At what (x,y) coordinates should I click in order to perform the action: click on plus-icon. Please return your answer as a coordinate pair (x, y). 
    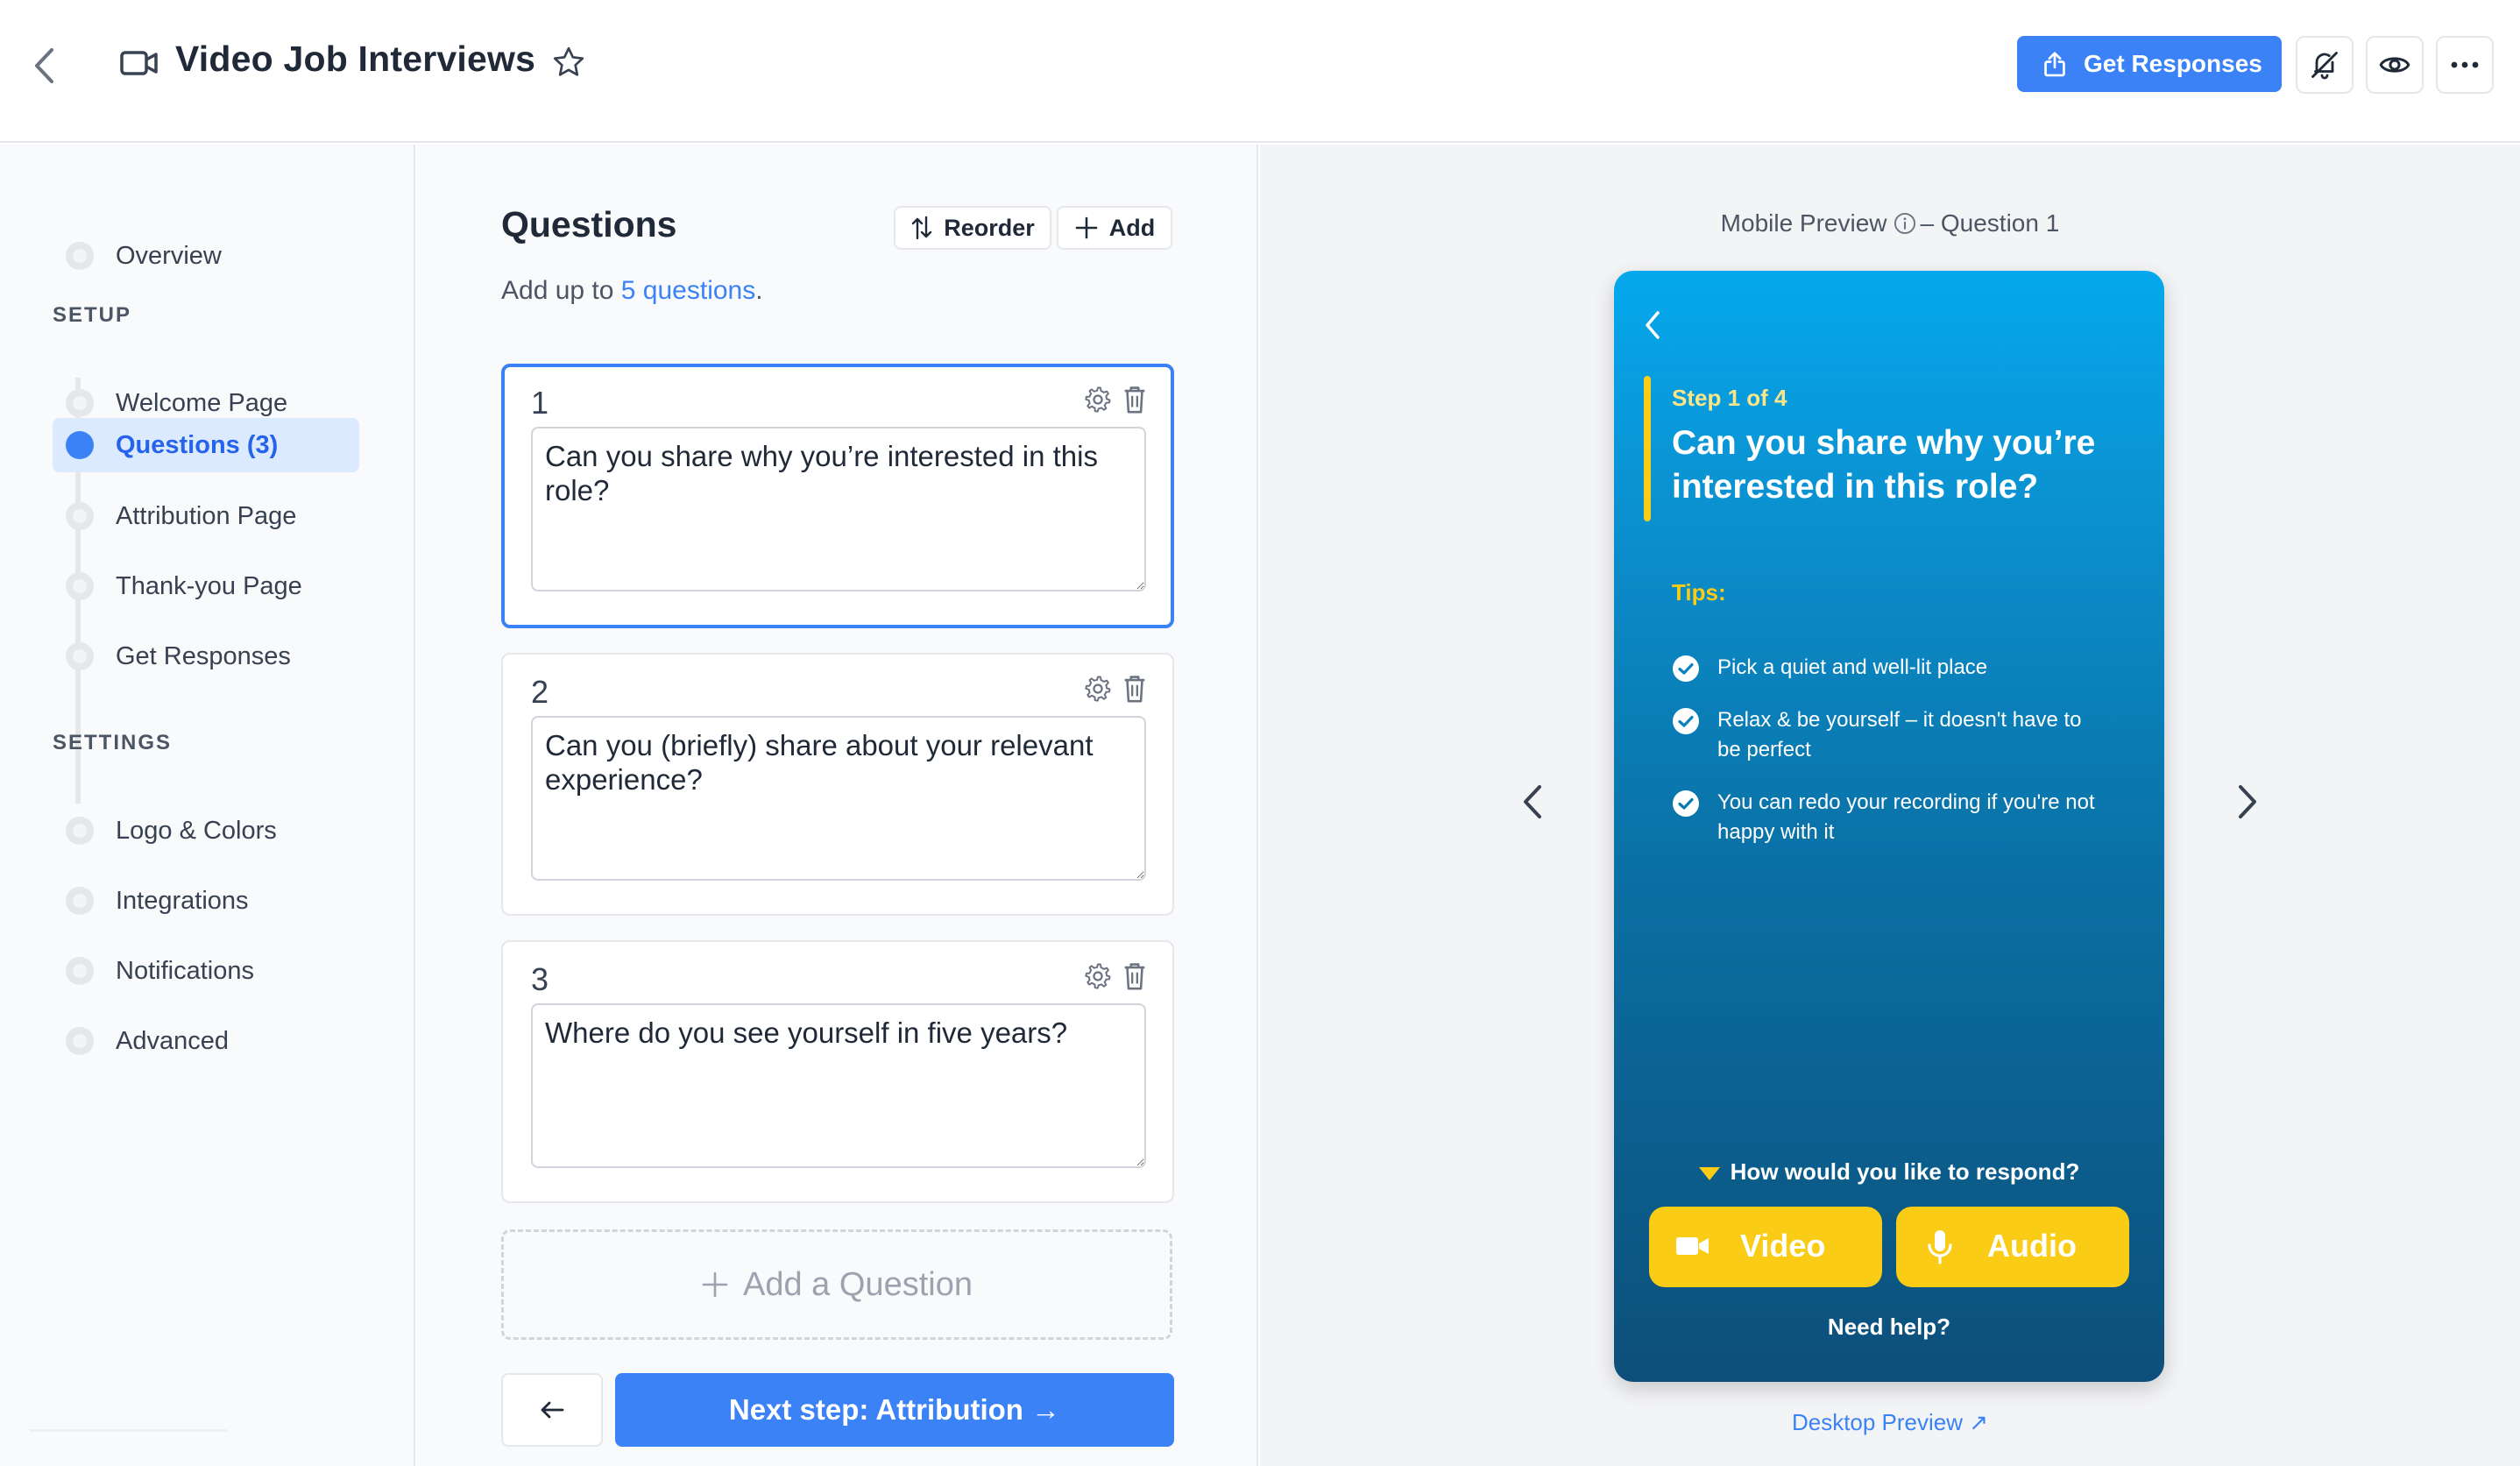
    Looking at the image, I should click on (715, 1284).